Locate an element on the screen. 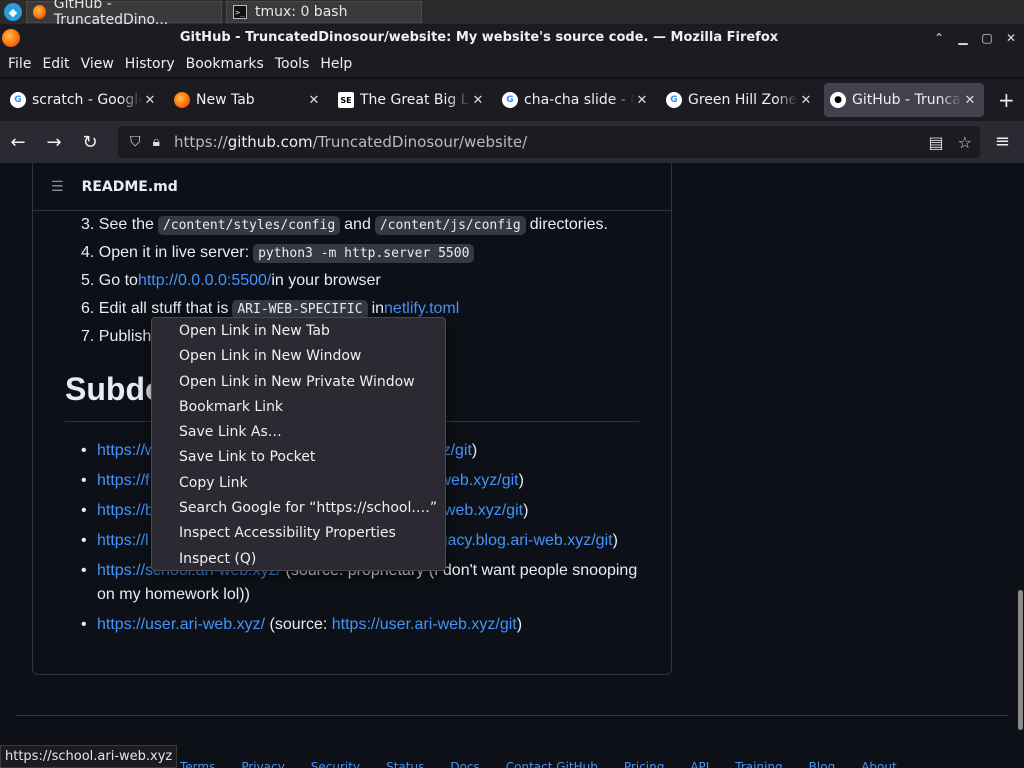  tab-great-big-list: SE The Great Big List ✕ is located at coordinates (412, 100).